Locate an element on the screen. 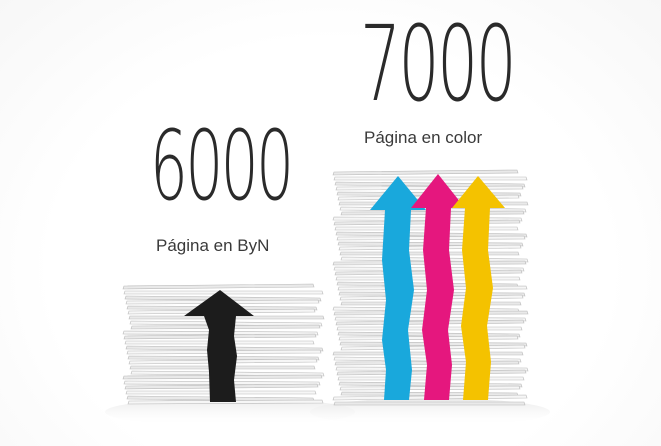 The width and height of the screenshot is (661, 446). color-page-caption: Página en color is located at coordinates (423, 137).